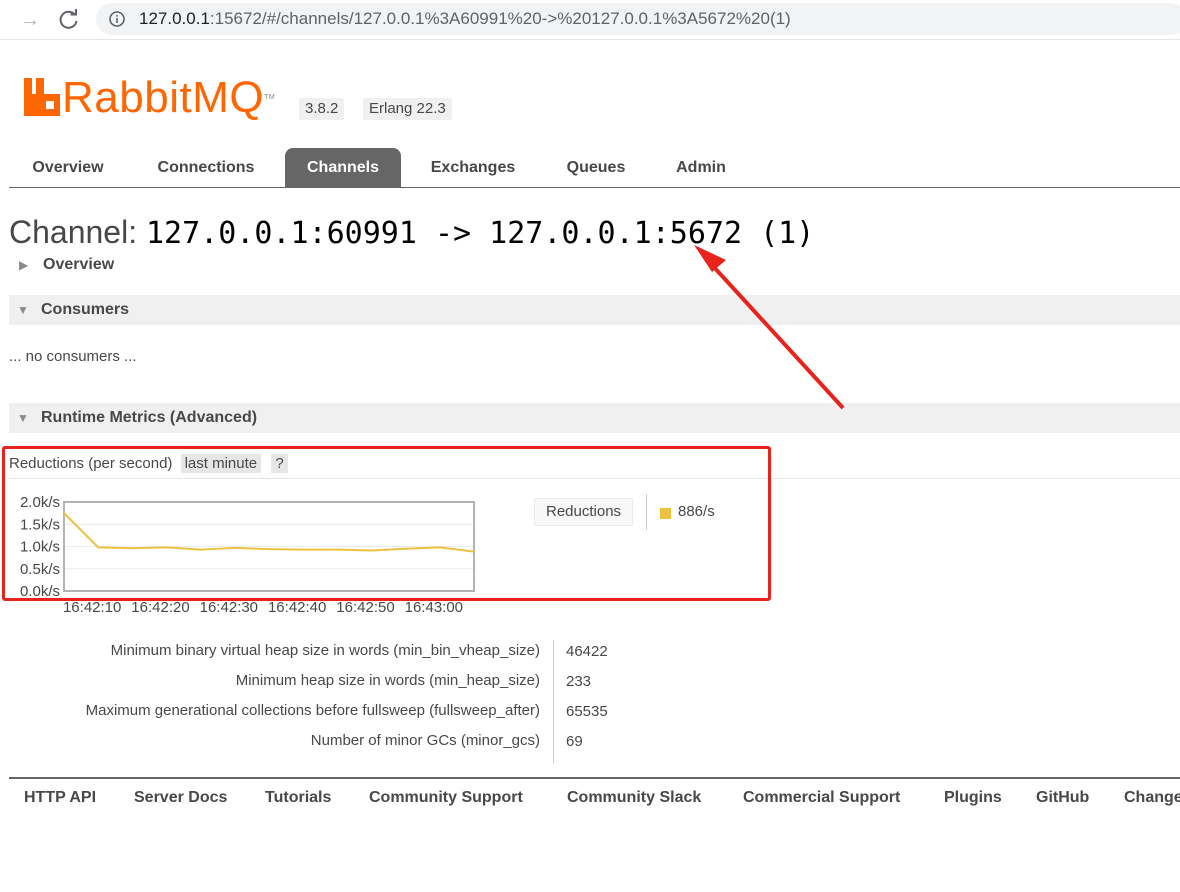 This screenshot has height=892, width=1180. I want to click on x-tick-label: 16:42:40, so click(297, 607).